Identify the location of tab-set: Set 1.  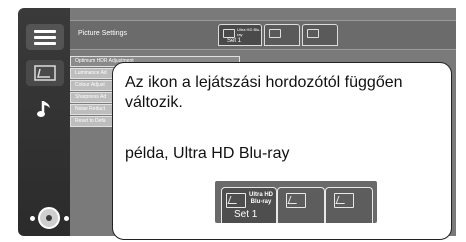
(234, 41).